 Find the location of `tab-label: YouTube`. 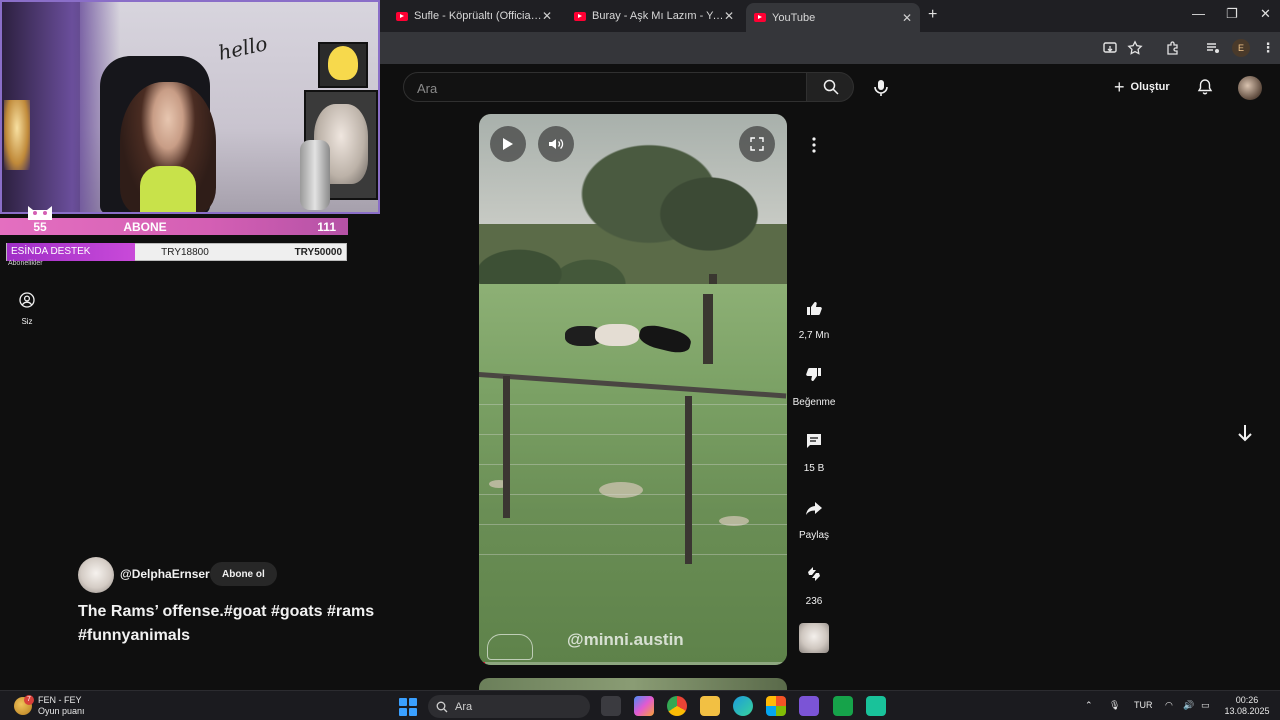

tab-label: YouTube is located at coordinates (794, 17).